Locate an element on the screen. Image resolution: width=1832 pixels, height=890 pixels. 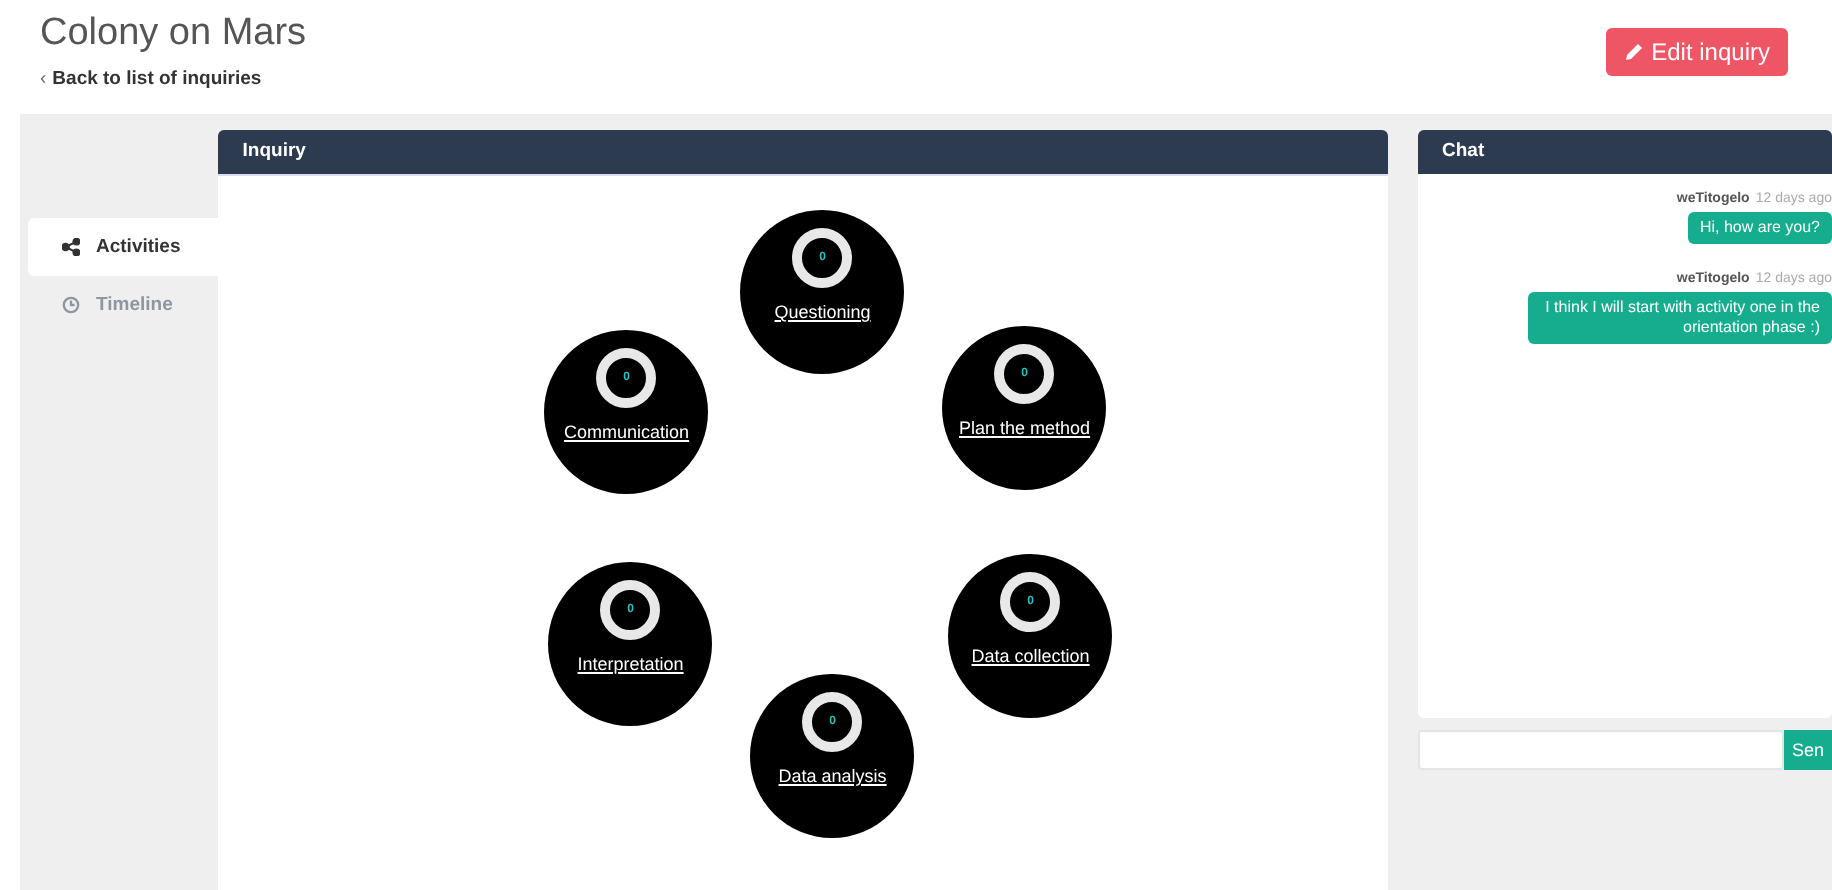
clock-icon is located at coordinates (71, 305).